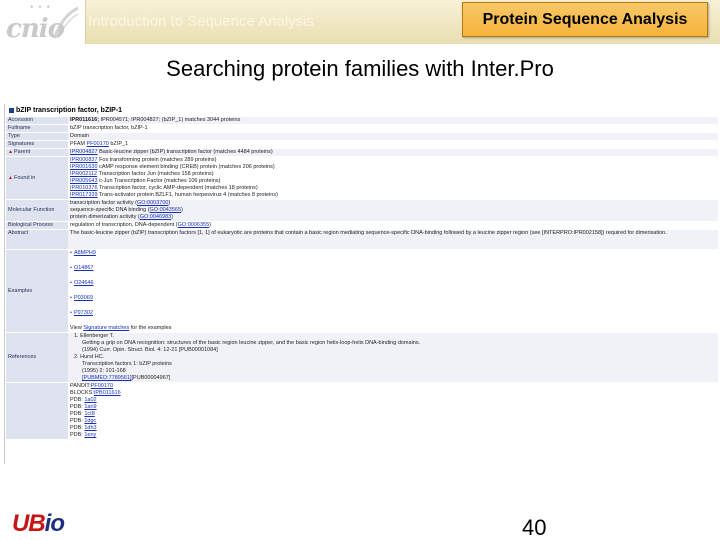 The image size is (720, 540). I want to click on example-link: O14867, so click(84, 268).